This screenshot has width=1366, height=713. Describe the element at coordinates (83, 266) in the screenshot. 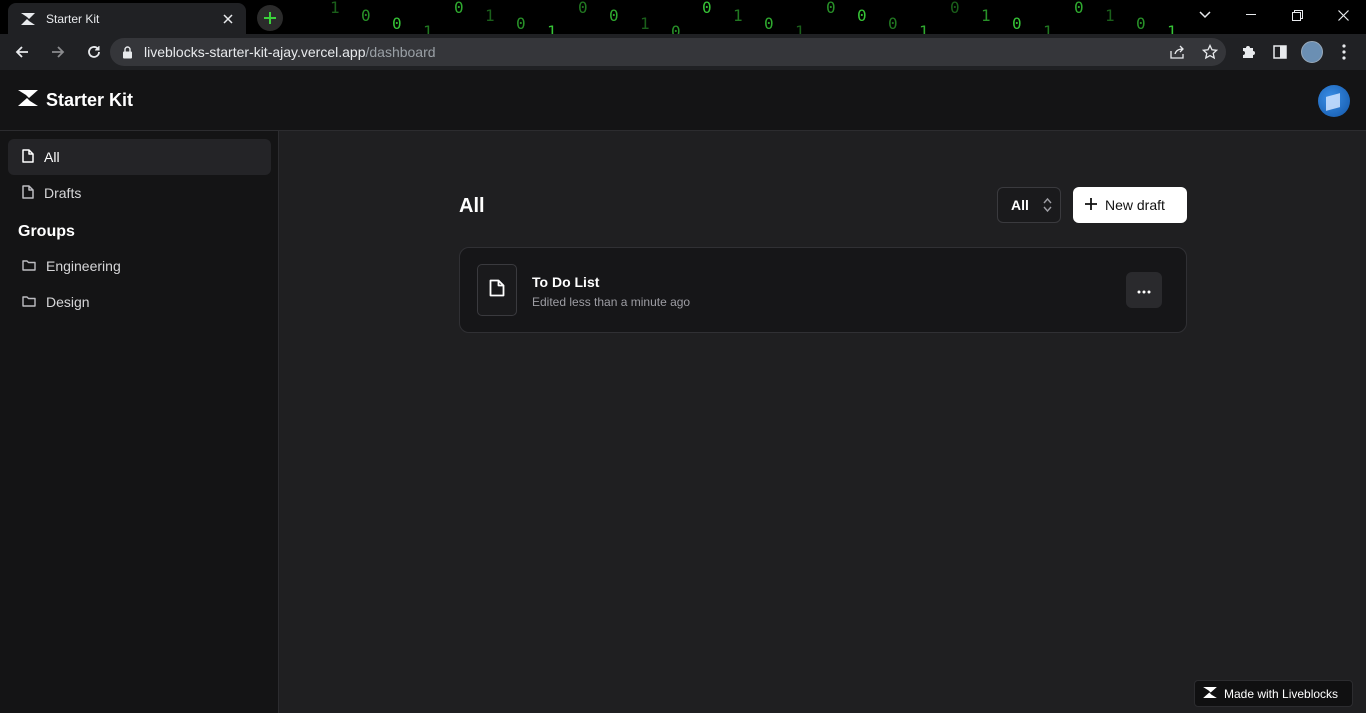

I see `sidebar-item-label: Engineering` at that location.